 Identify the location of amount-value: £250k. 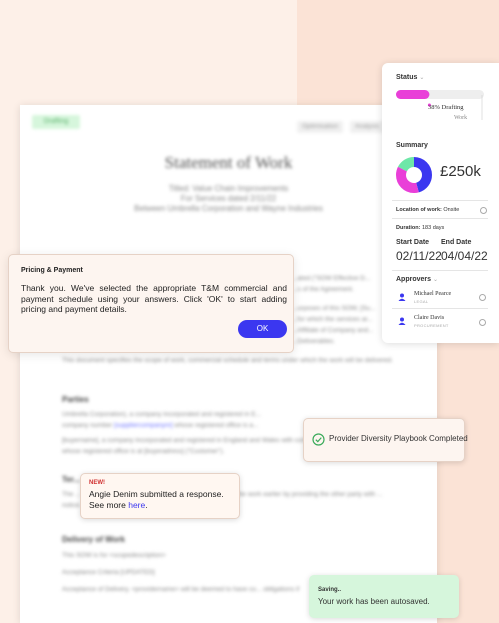
(460, 171).